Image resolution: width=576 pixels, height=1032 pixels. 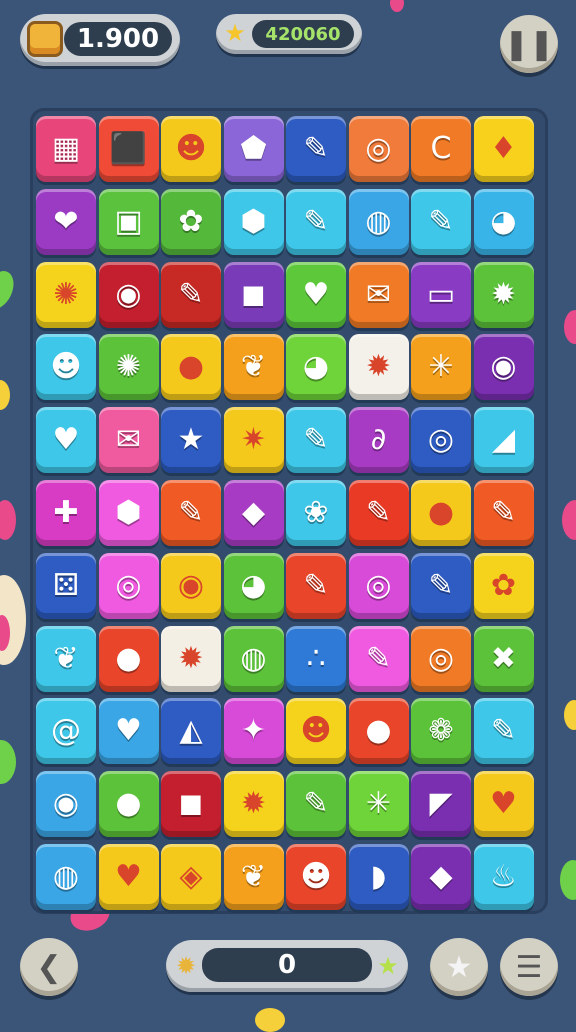 What do you see at coordinates (503, 658) in the screenshot?
I see `board-tile: ✖` at bounding box center [503, 658].